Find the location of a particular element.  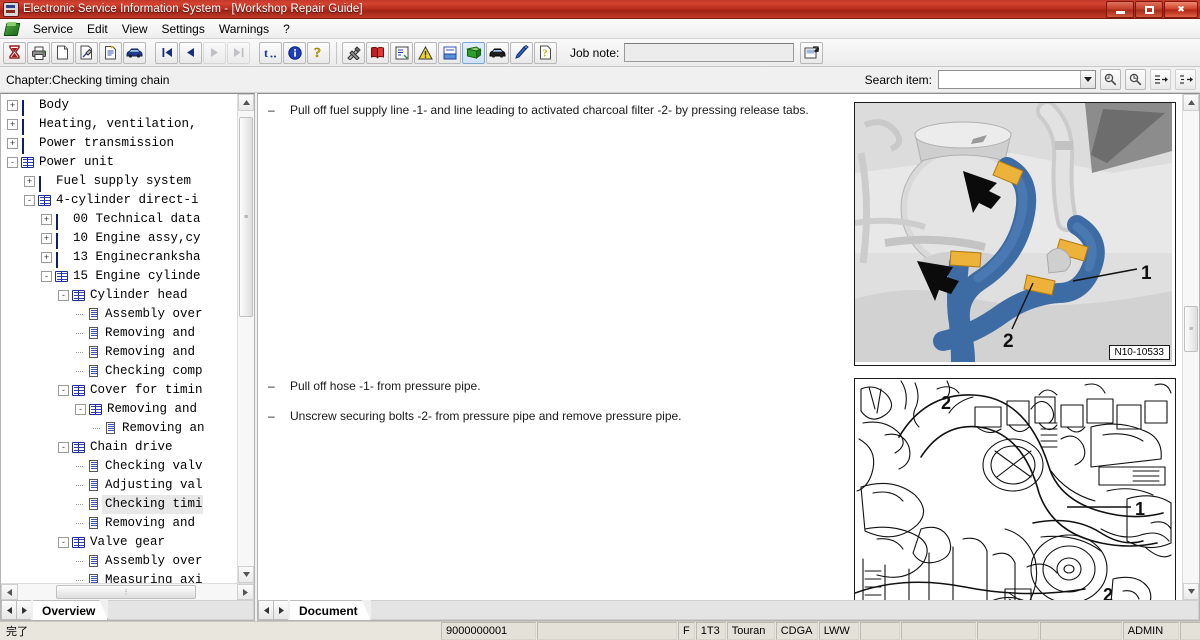

tree-hscroll-thumb: ⋮ is located at coordinates (126, 592).